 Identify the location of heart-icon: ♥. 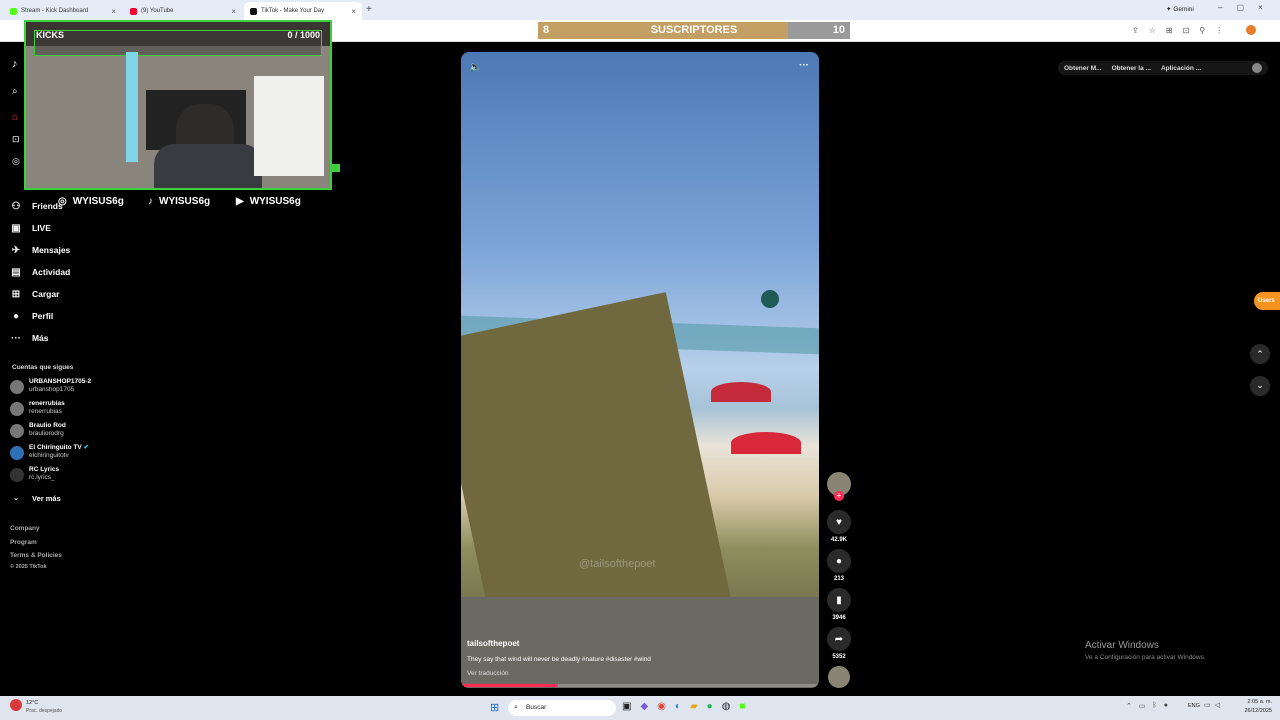
(839, 522).